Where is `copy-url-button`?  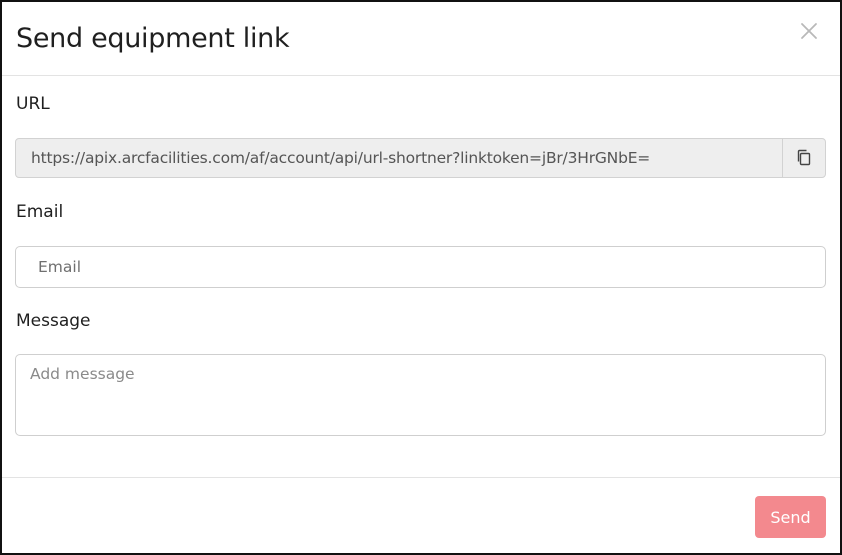
copy-url-button is located at coordinates (803, 158).